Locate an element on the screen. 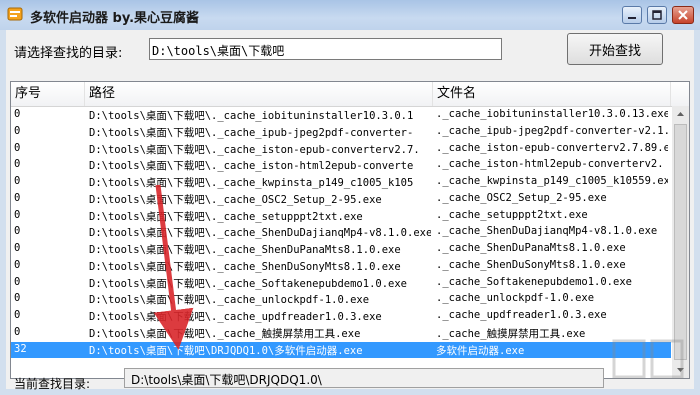 The height and width of the screenshot is (395, 700). annotation-arrow-icon is located at coordinates (173, 267).